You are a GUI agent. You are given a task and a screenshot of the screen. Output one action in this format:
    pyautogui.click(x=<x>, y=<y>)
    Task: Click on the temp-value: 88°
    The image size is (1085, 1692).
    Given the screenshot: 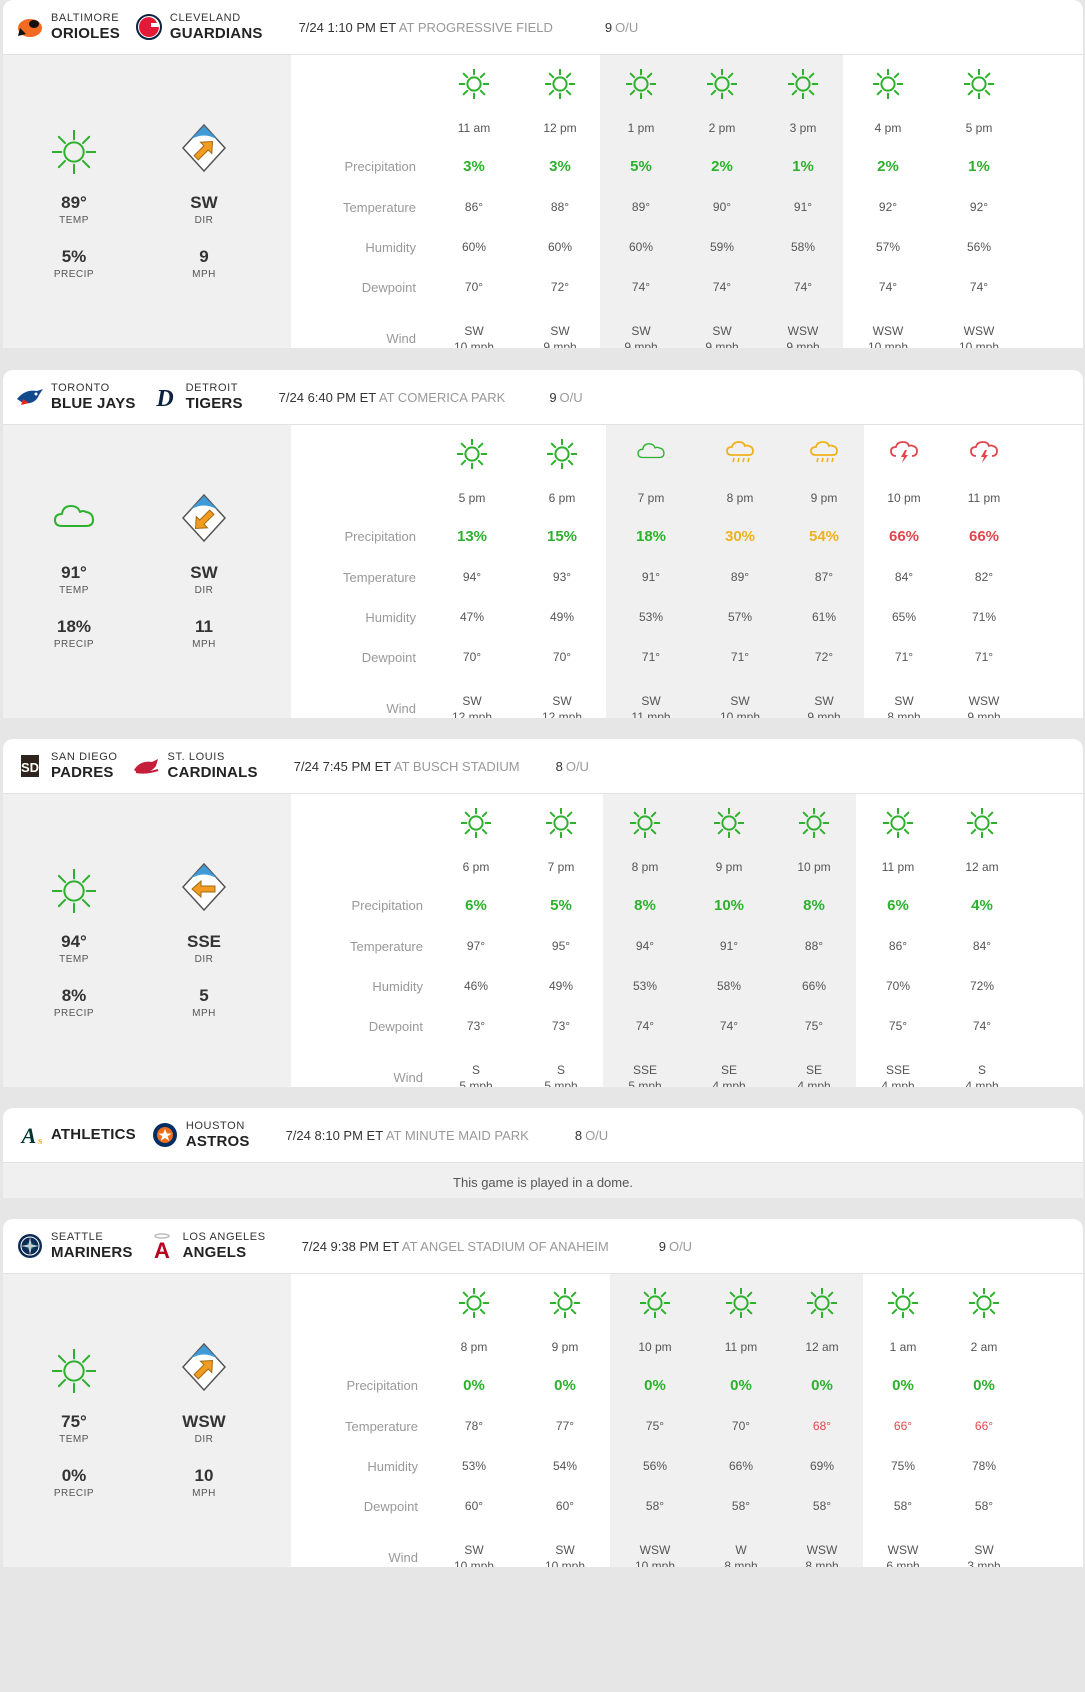 What is the action you would take?
    pyautogui.click(x=814, y=946)
    